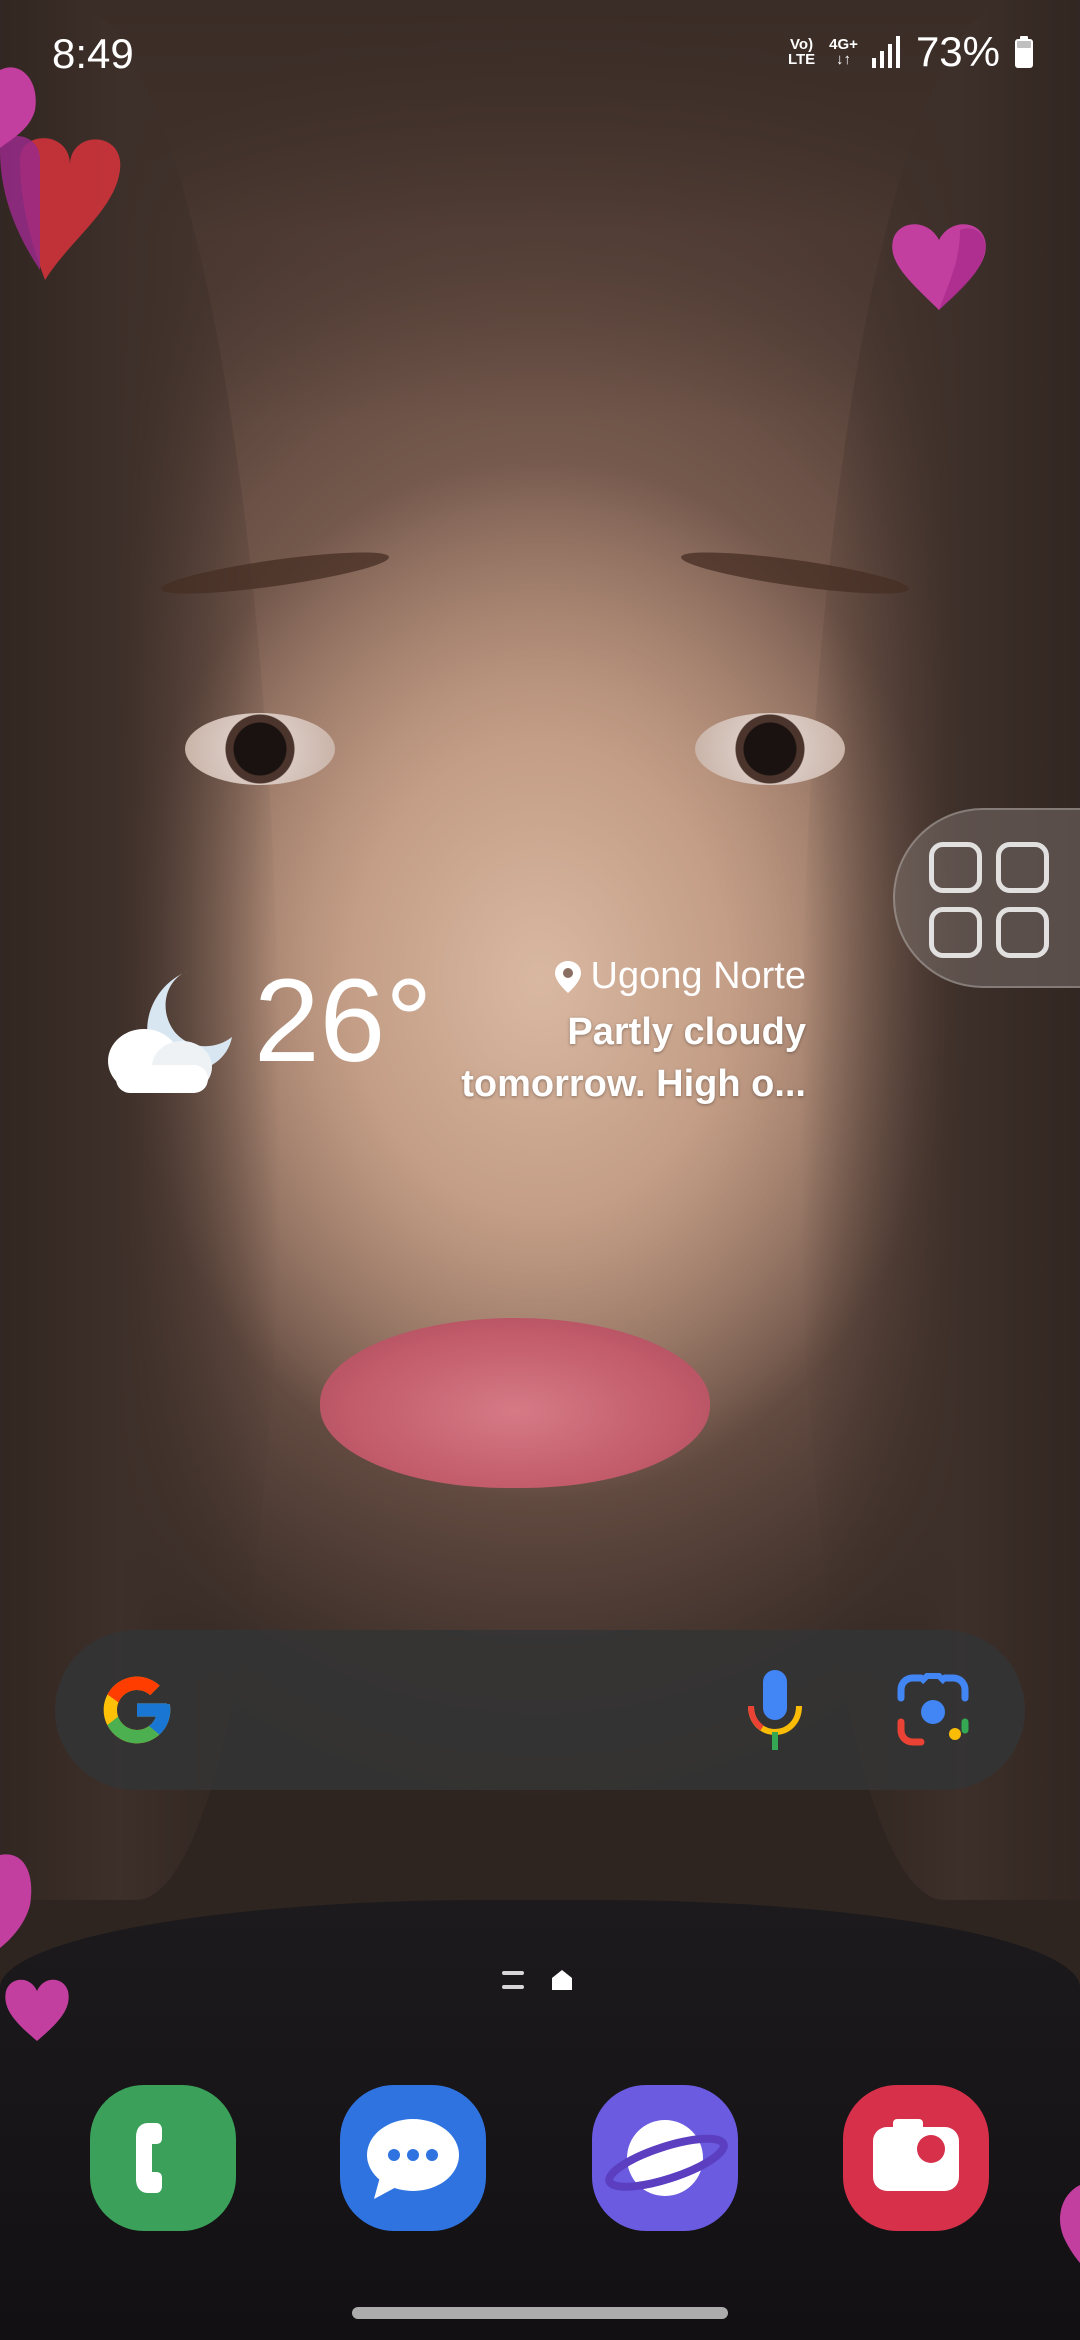 The height and width of the screenshot is (2340, 1080). What do you see at coordinates (562, 1980) in the screenshot?
I see `home-page-indicator-icon` at bounding box center [562, 1980].